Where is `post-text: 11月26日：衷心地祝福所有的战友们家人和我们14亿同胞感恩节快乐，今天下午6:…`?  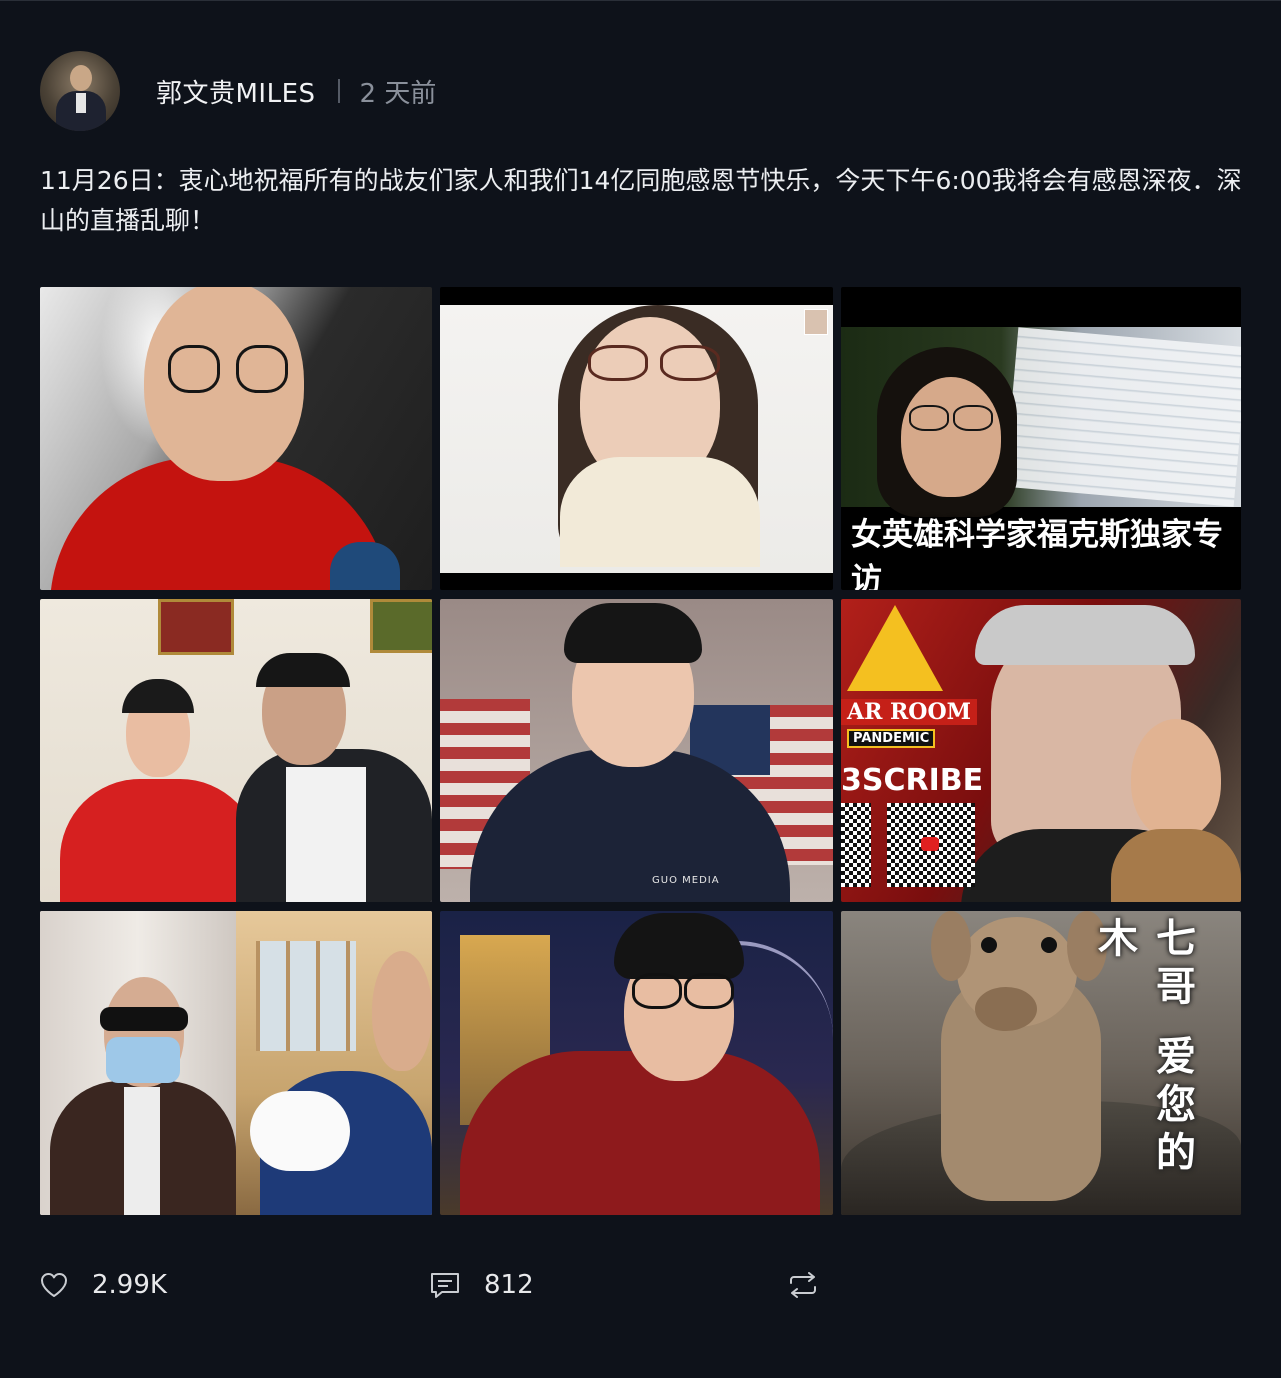
post-text: 11月26日：衷心地祝福所有的战友们家人和我们14亿同胞感恩节快乐，今天下午6:… is located at coordinates (641, 200).